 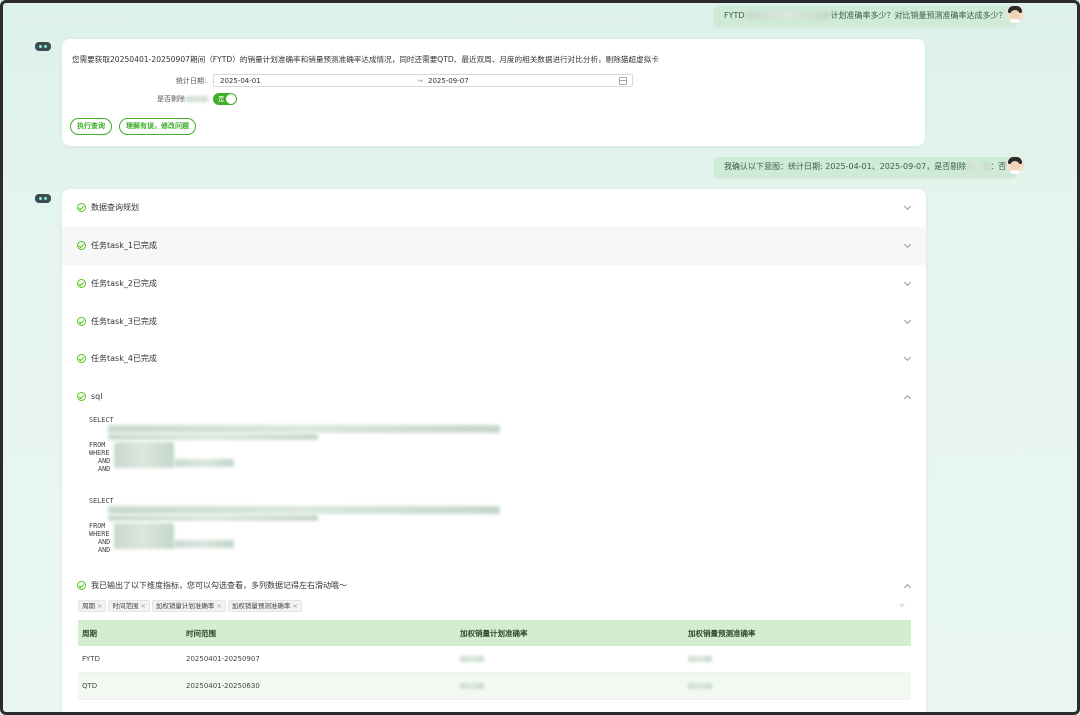 What do you see at coordinates (845, 166) in the screenshot?
I see `user-message-2-prefix: 我确认以下意图：统计日期: 2025-04-01、2025-09-07，是否剔除` at bounding box center [845, 166].